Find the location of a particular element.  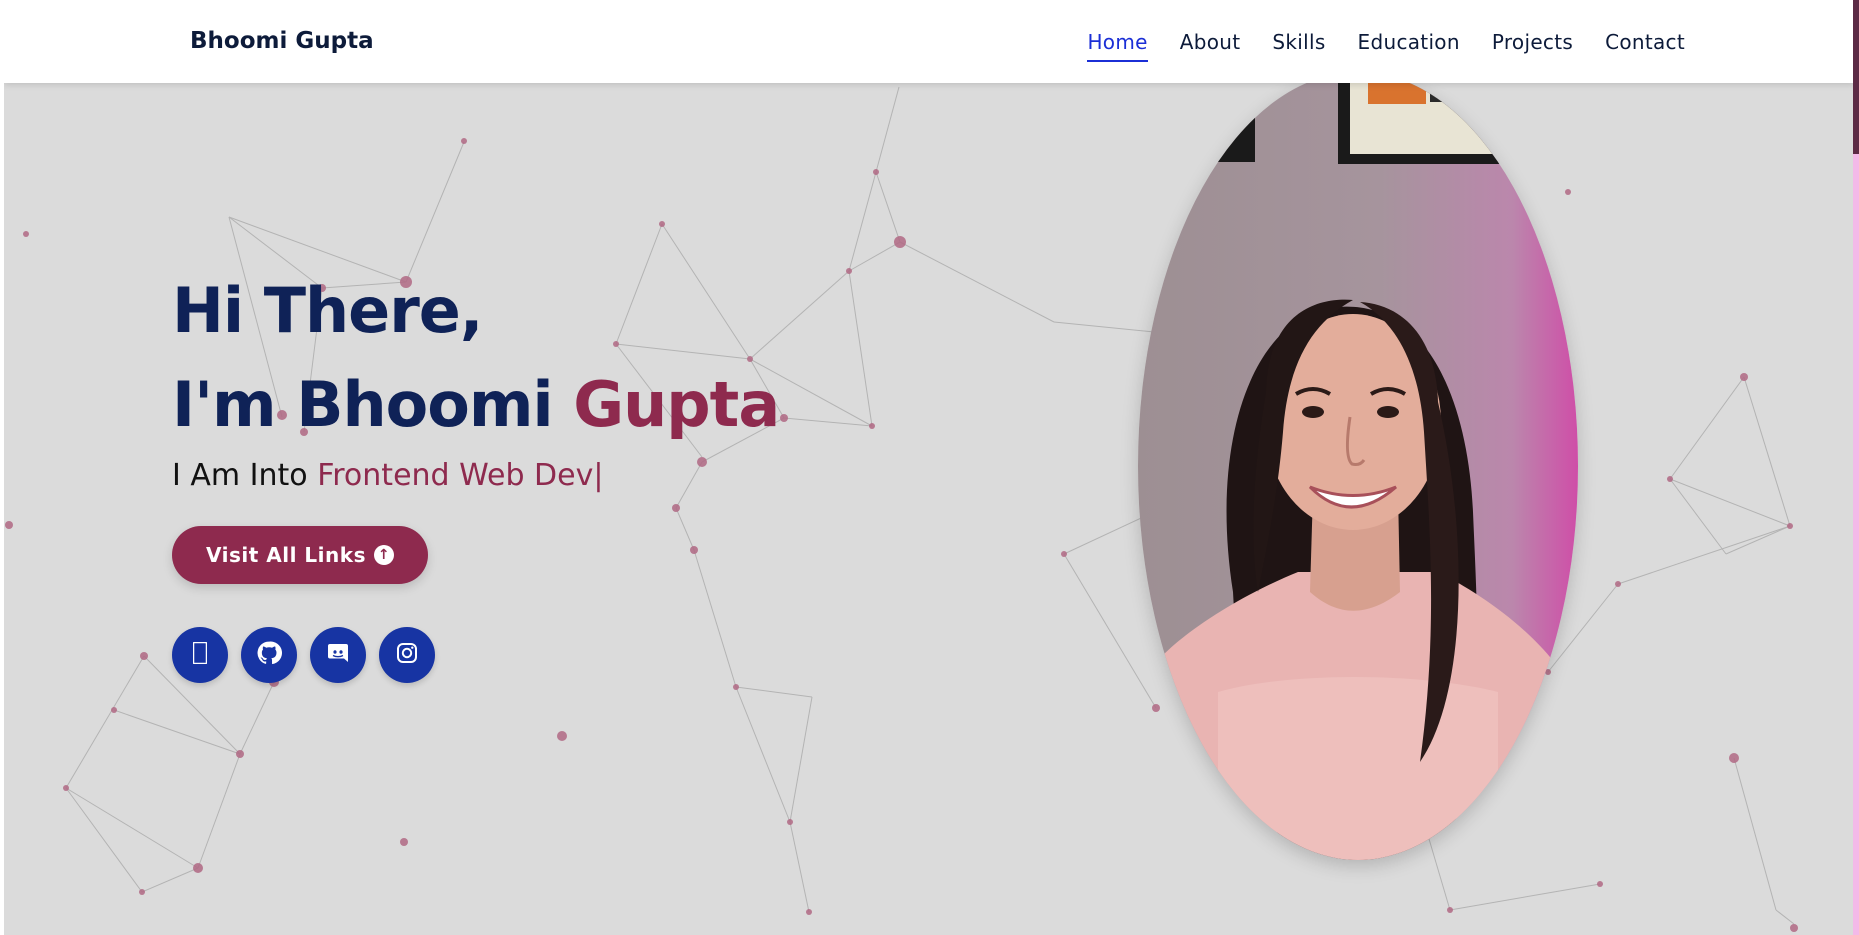

discord-icon is located at coordinates (338, 655).